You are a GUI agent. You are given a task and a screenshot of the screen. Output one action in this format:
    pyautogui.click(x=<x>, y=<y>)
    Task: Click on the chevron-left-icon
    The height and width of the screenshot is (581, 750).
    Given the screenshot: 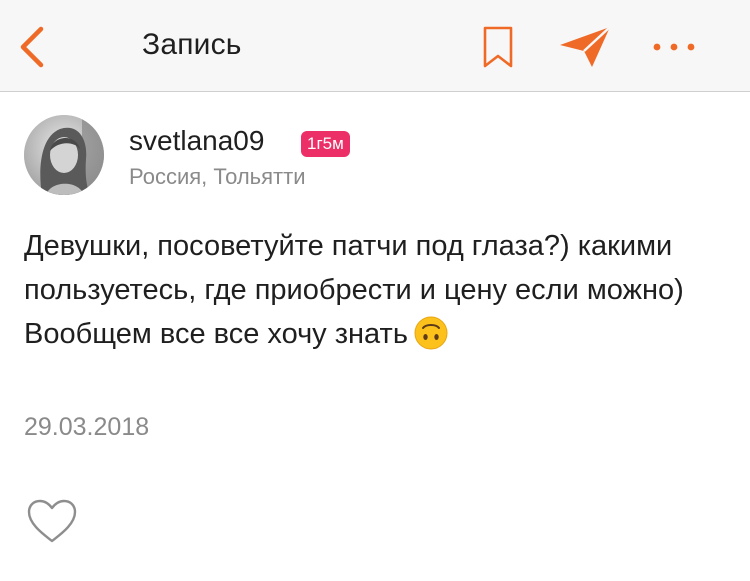 What is the action you would take?
    pyautogui.click(x=32, y=47)
    